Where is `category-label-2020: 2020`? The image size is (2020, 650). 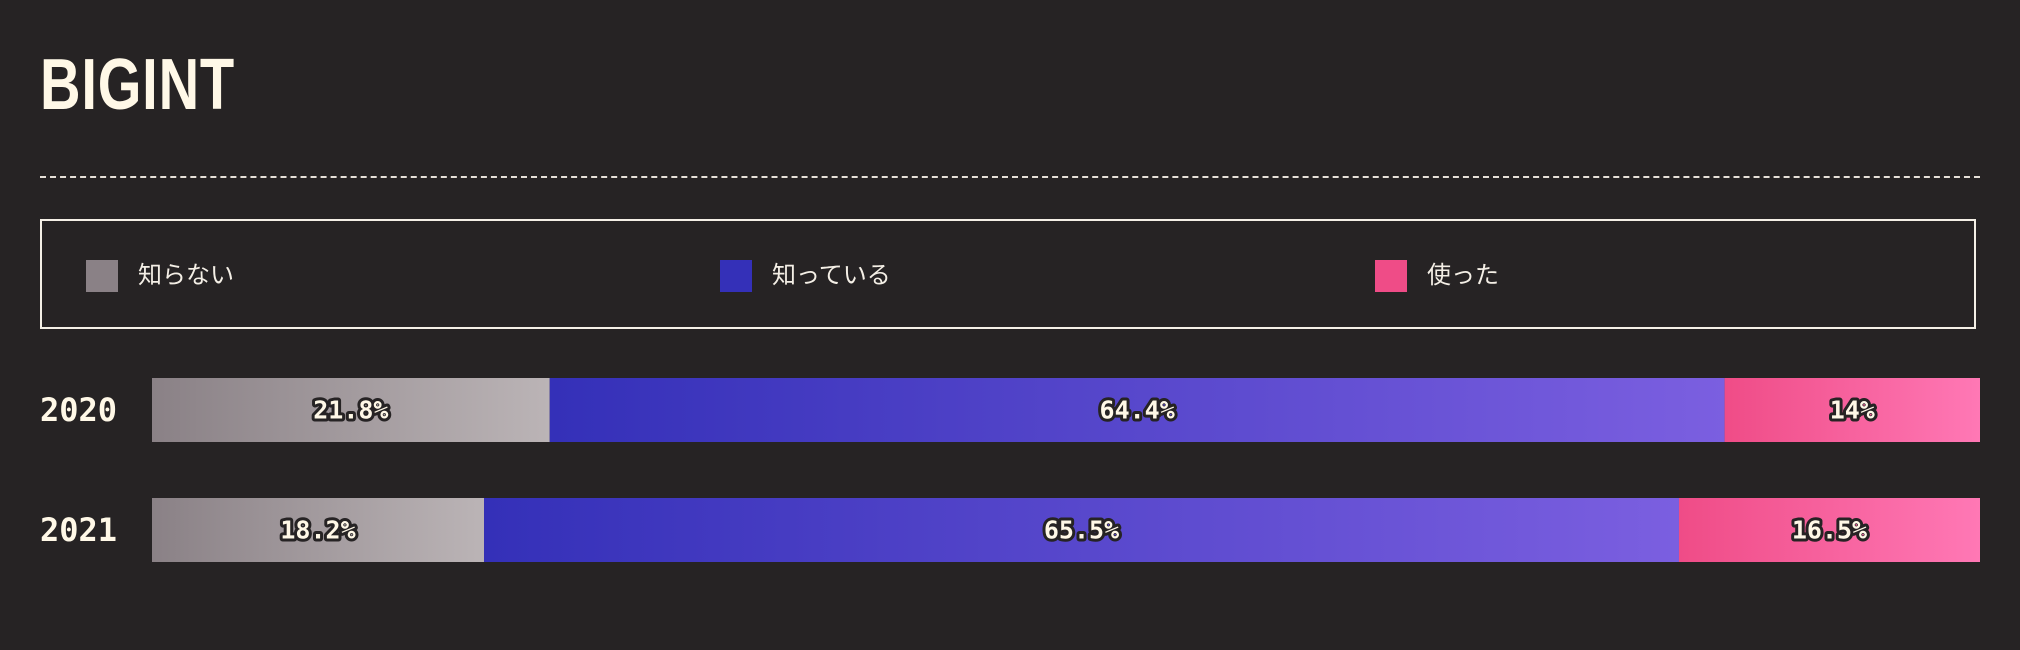 category-label-2020: 2020 is located at coordinates (78, 410).